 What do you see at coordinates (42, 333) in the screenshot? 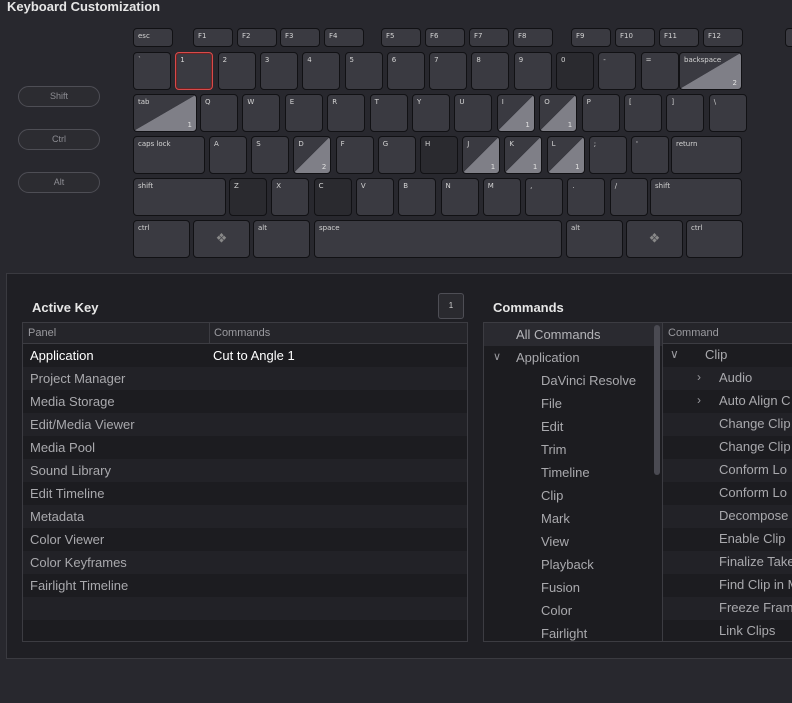
I see `column-header-panel: Panel` at bounding box center [42, 333].